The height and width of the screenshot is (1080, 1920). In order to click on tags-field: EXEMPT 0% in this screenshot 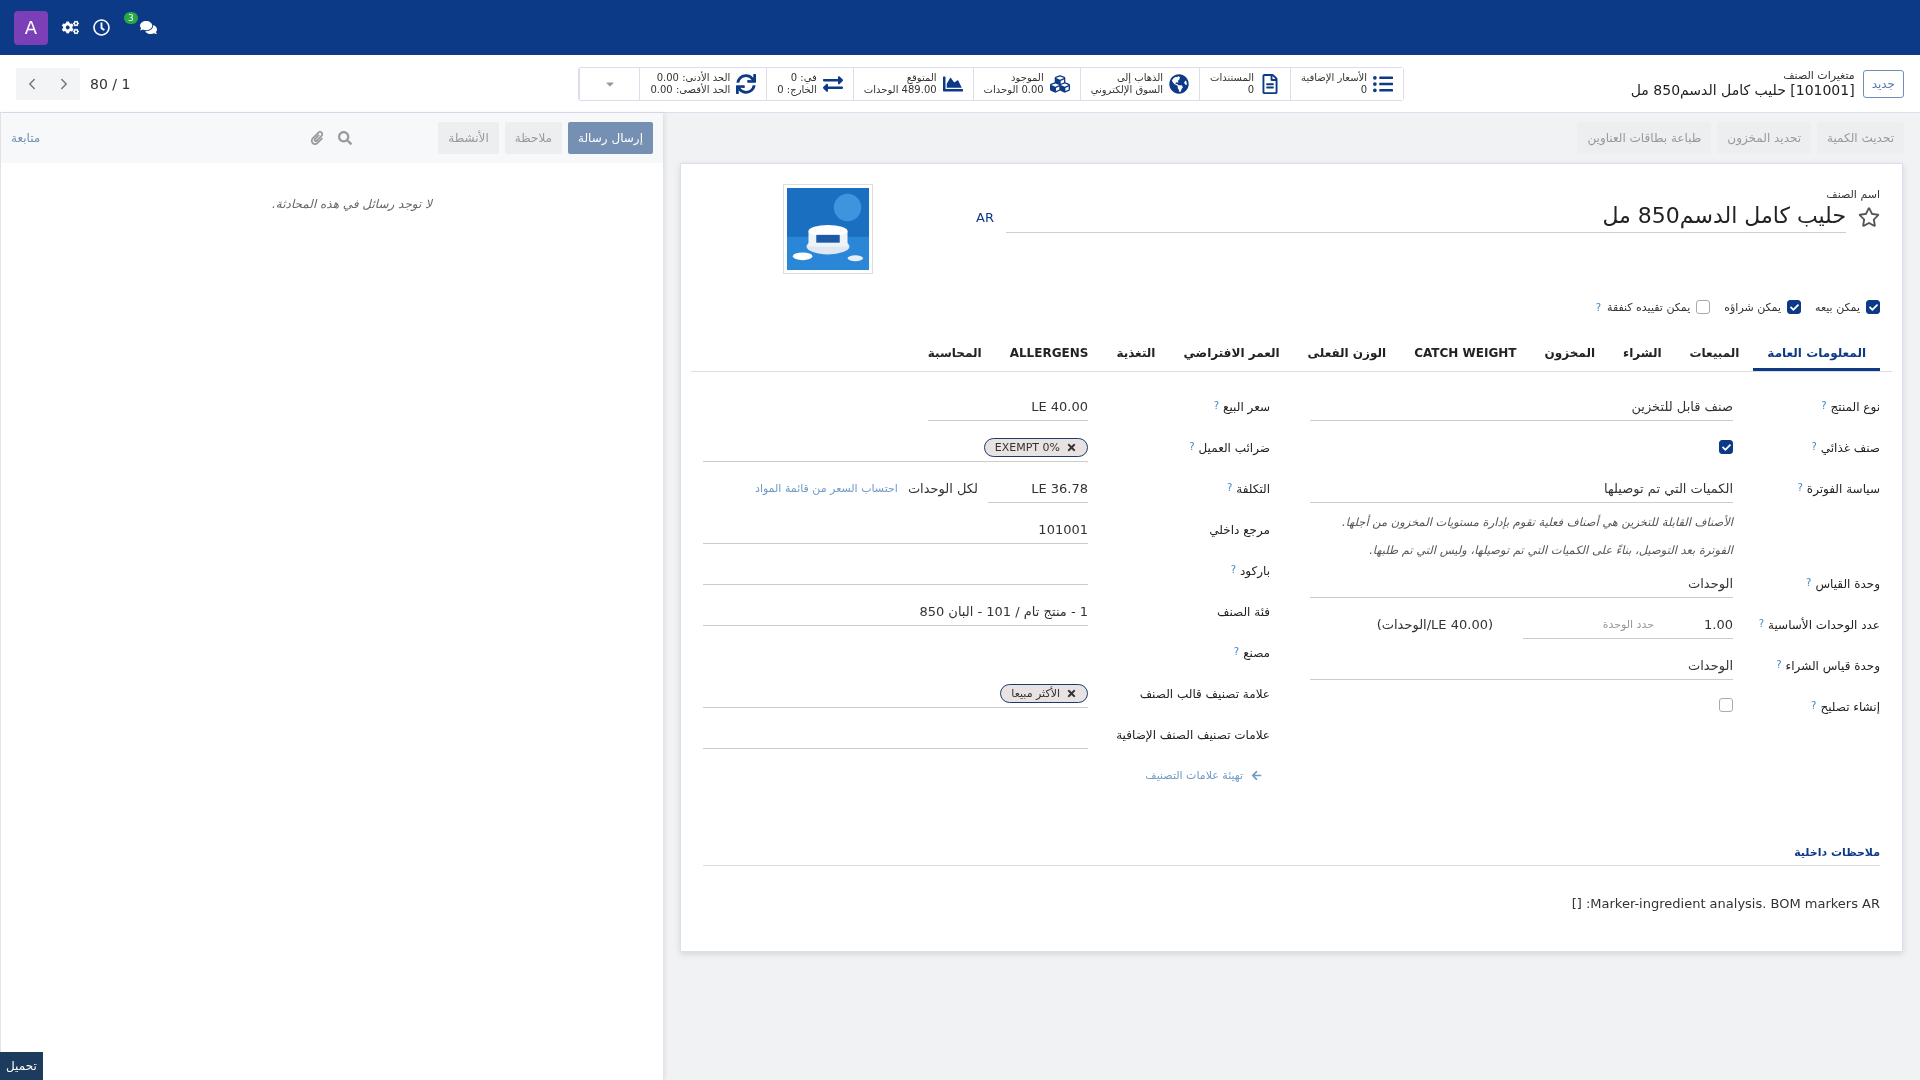, I will do `click(895, 447)`.